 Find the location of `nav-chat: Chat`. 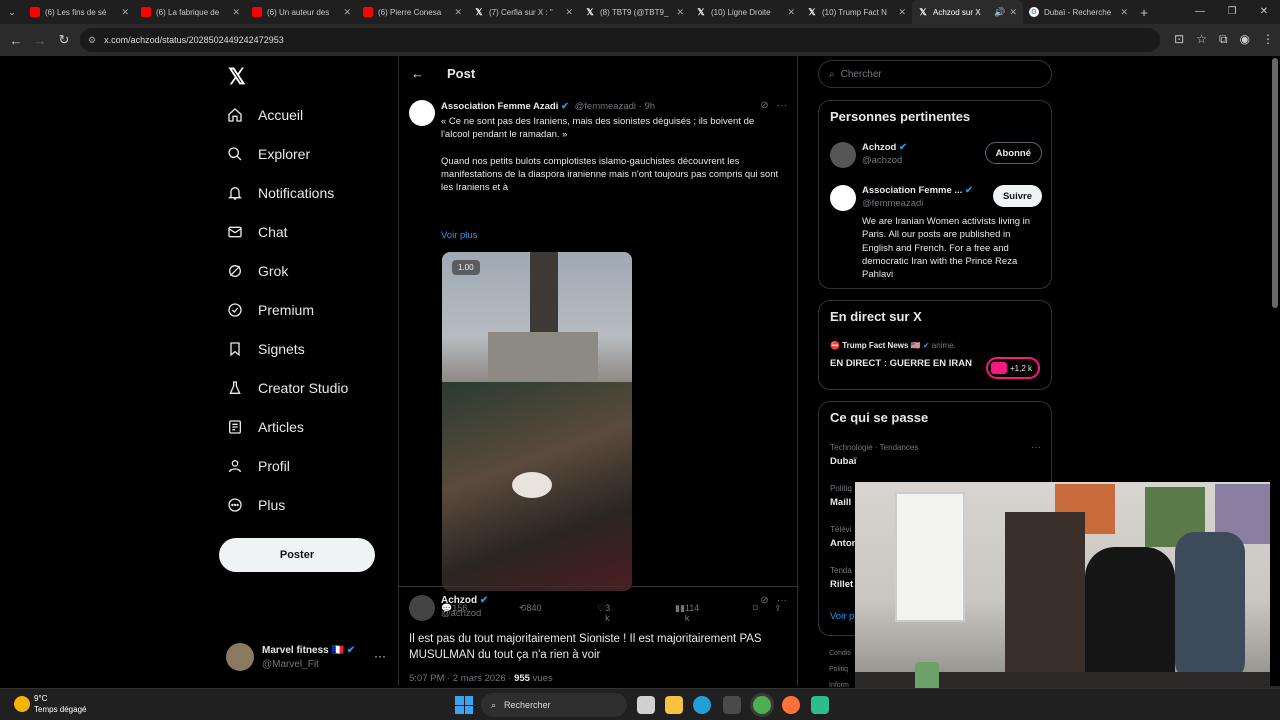

nav-chat: Chat is located at coordinates (257, 232).